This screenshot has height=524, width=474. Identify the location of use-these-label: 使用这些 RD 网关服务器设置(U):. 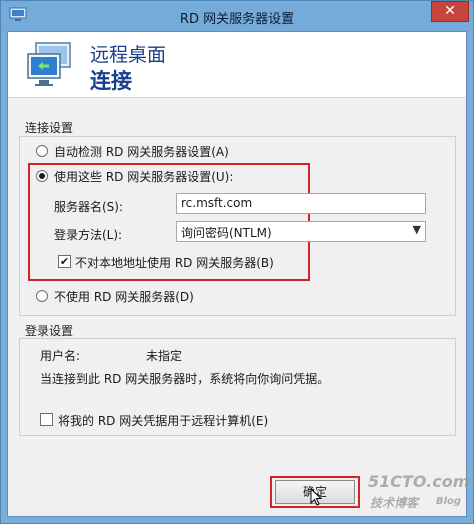
(143, 176).